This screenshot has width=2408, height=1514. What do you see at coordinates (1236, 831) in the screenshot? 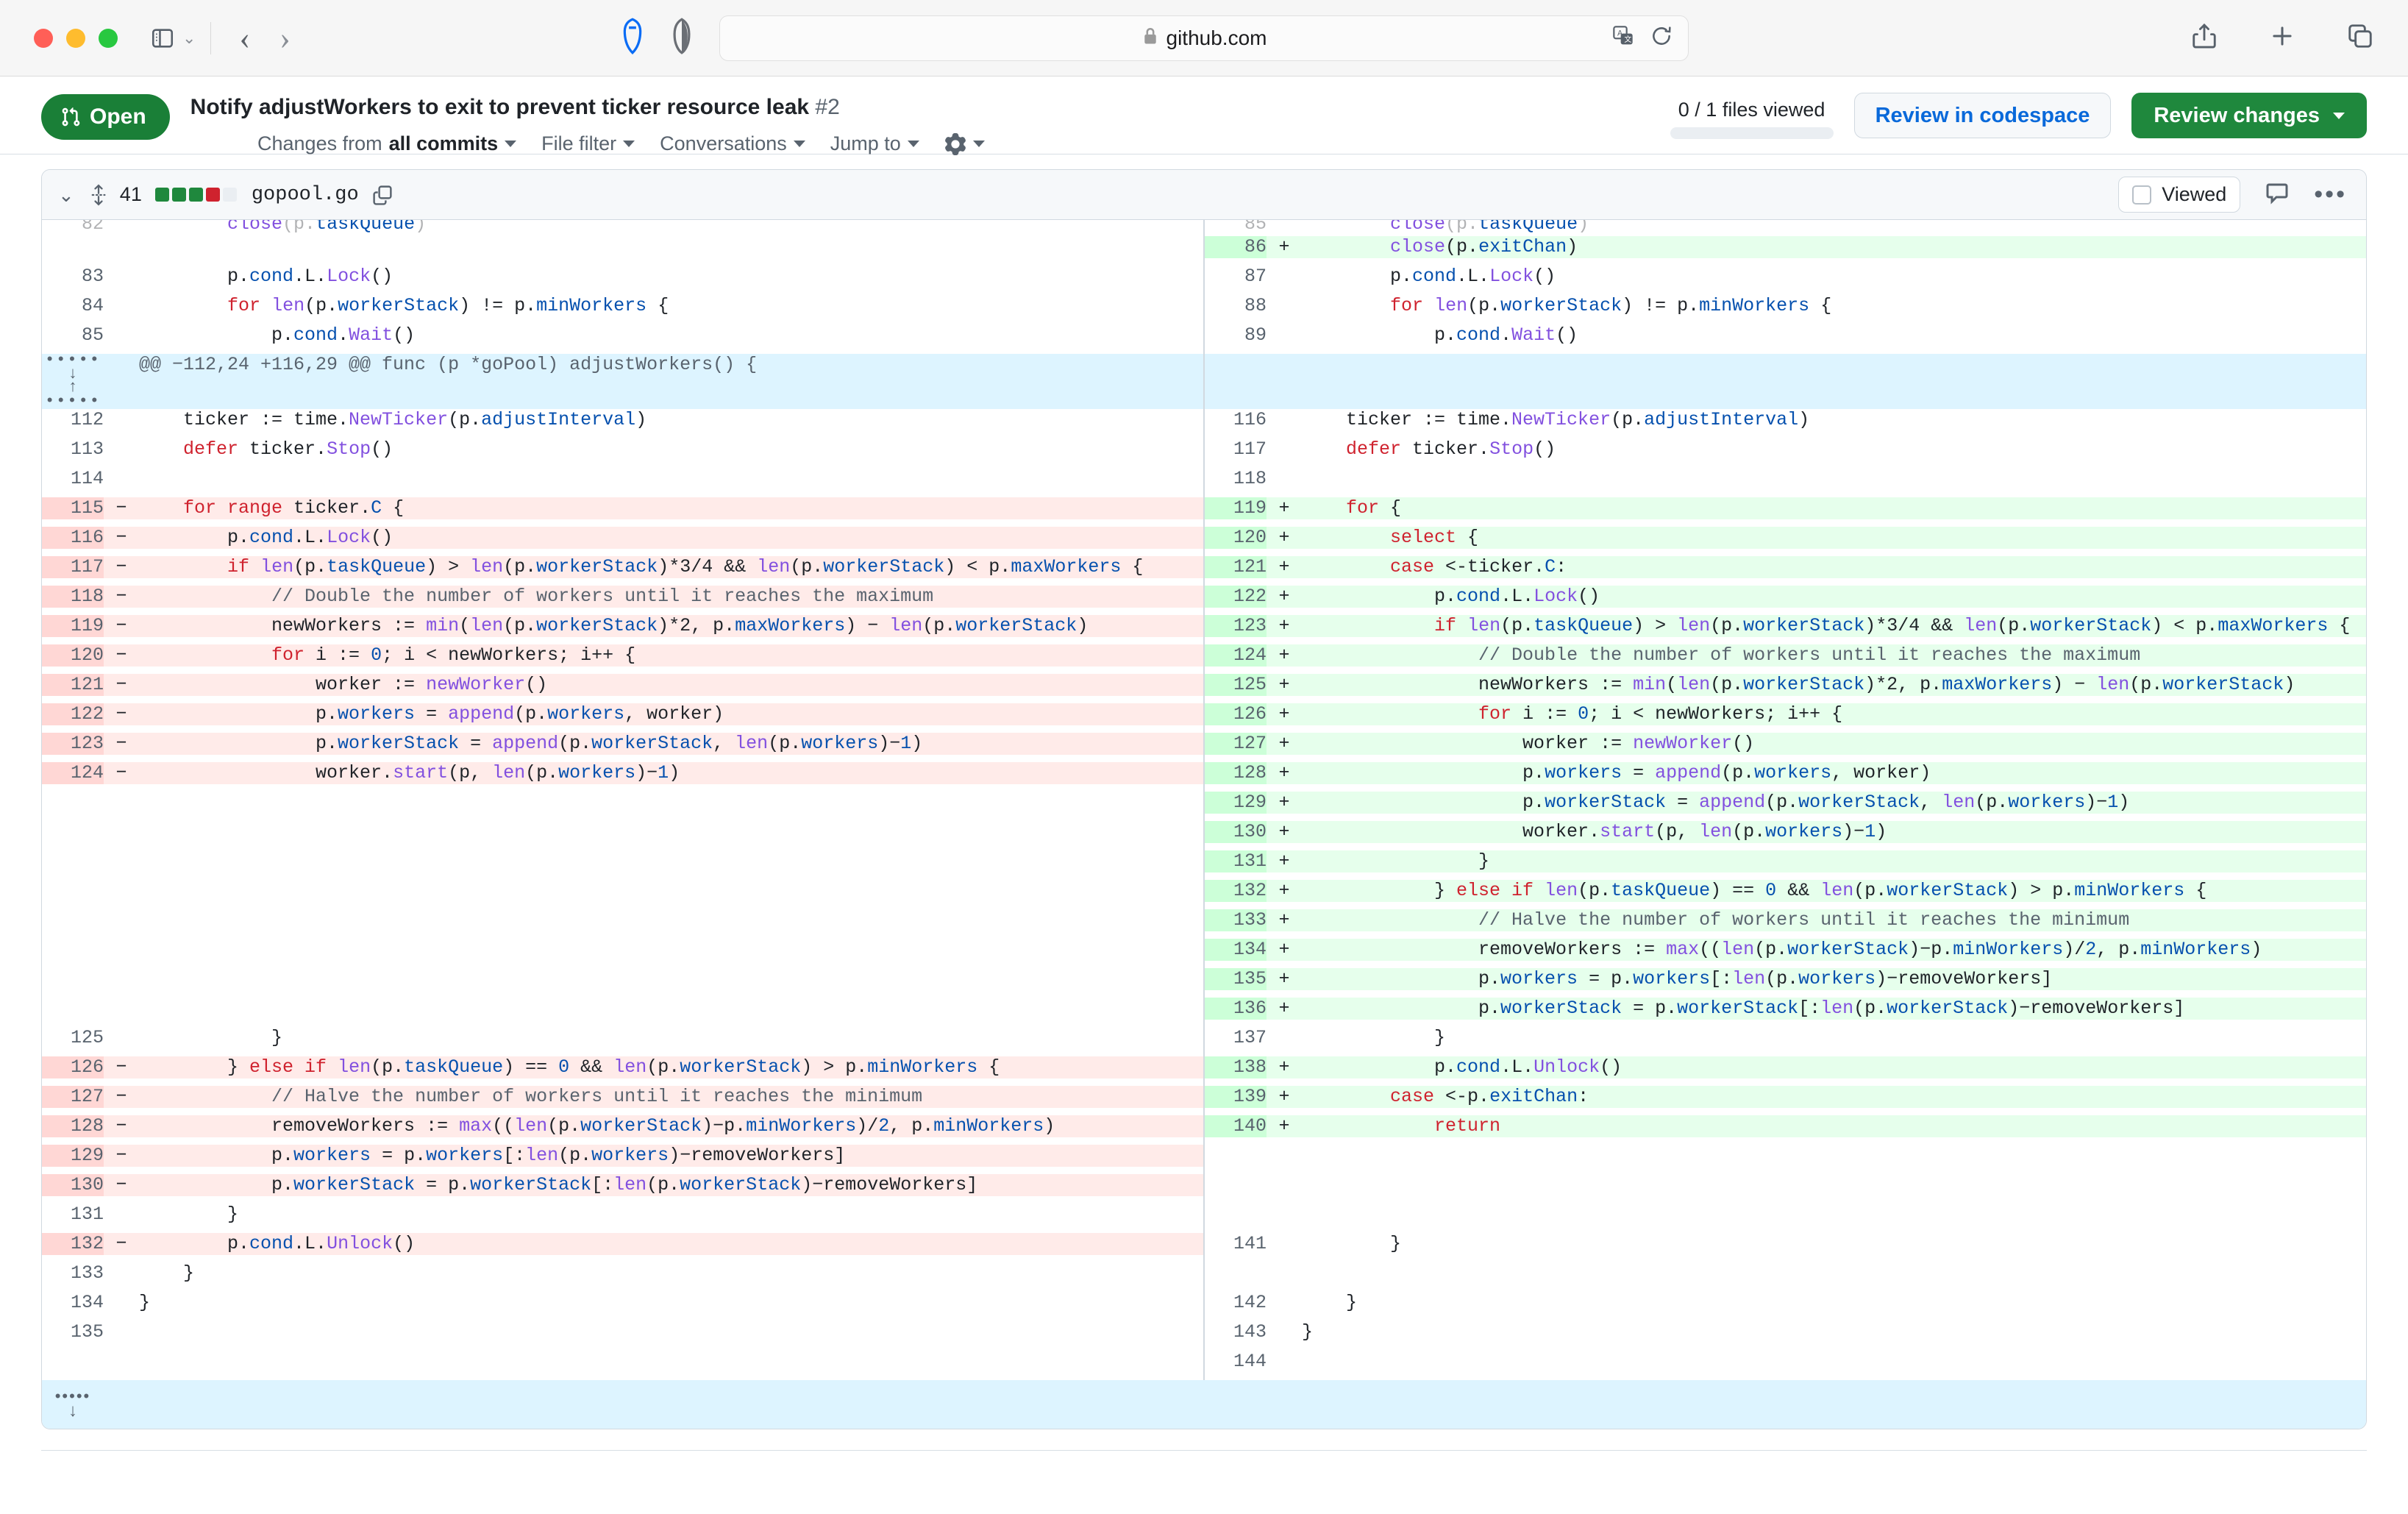
I see `right-line-number: 130` at bounding box center [1236, 831].